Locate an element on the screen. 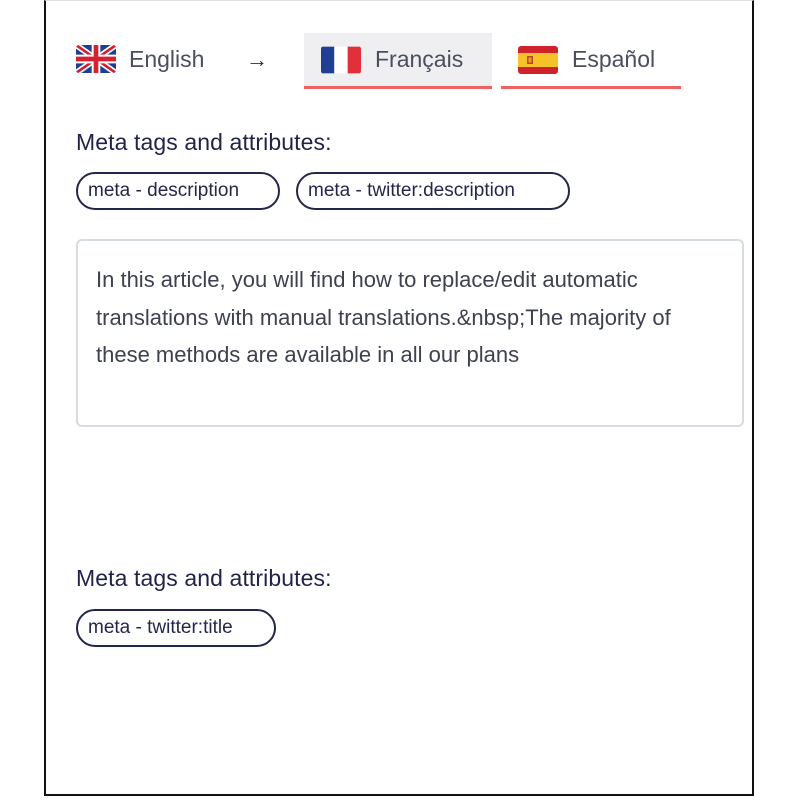 This screenshot has width=800, height=800. source-language: English is located at coordinates (140, 59).